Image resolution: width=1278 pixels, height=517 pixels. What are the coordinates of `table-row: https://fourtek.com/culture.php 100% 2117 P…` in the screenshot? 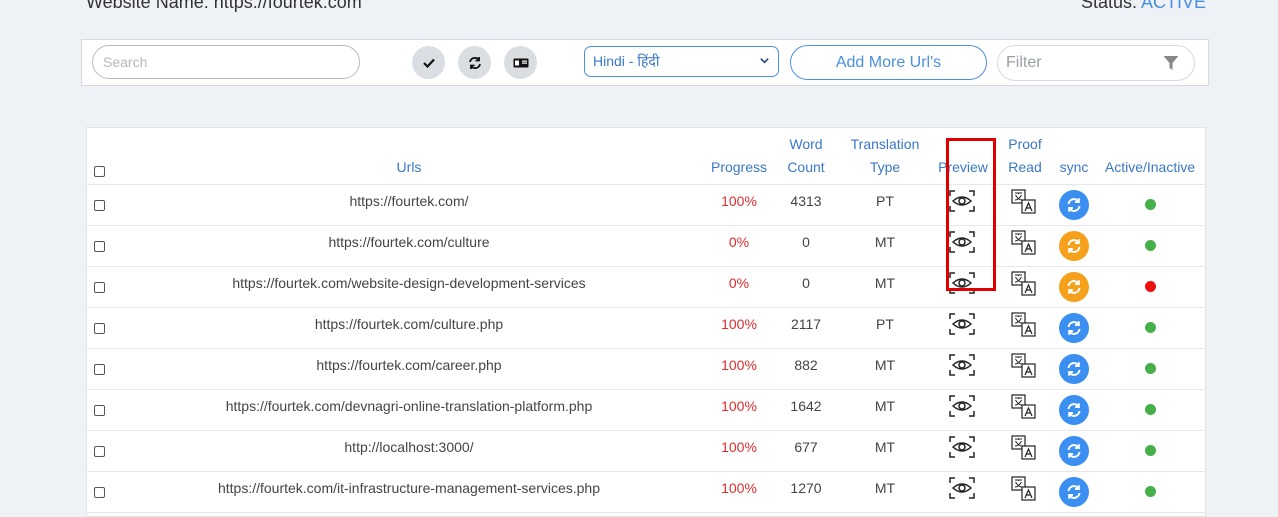 It's located at (646, 328).